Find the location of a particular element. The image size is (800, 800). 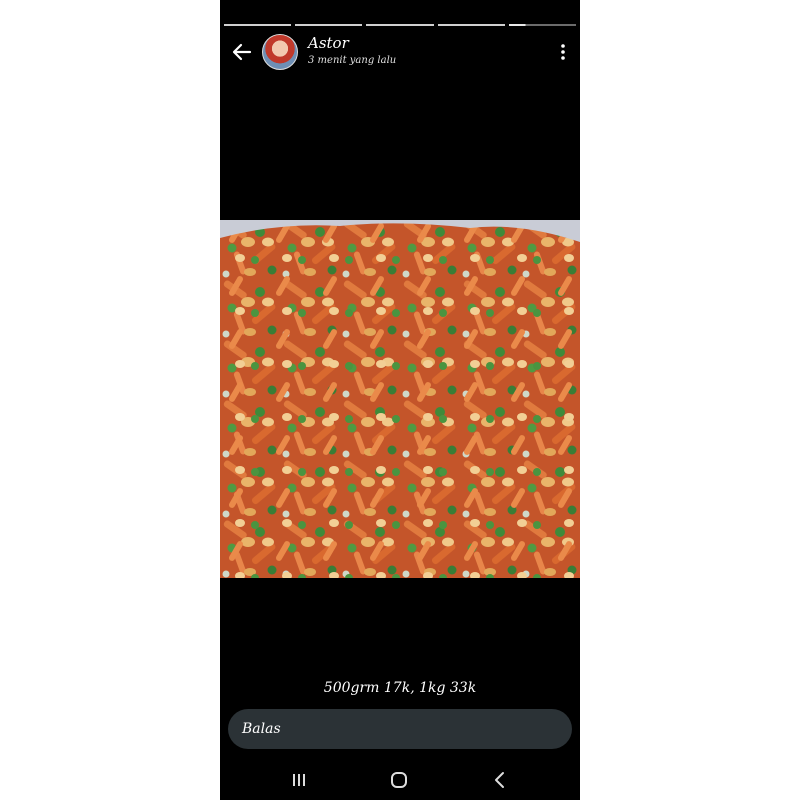

nav-back-icon is located at coordinates (500, 780).